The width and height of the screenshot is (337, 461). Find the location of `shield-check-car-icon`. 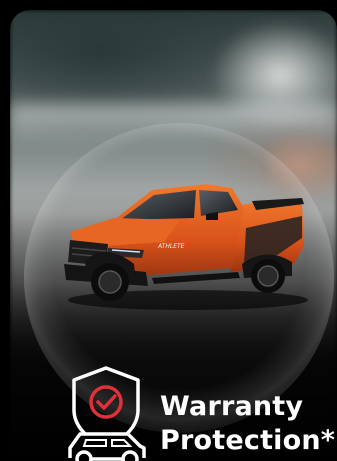

shield-check-car-icon is located at coordinates (107, 413).